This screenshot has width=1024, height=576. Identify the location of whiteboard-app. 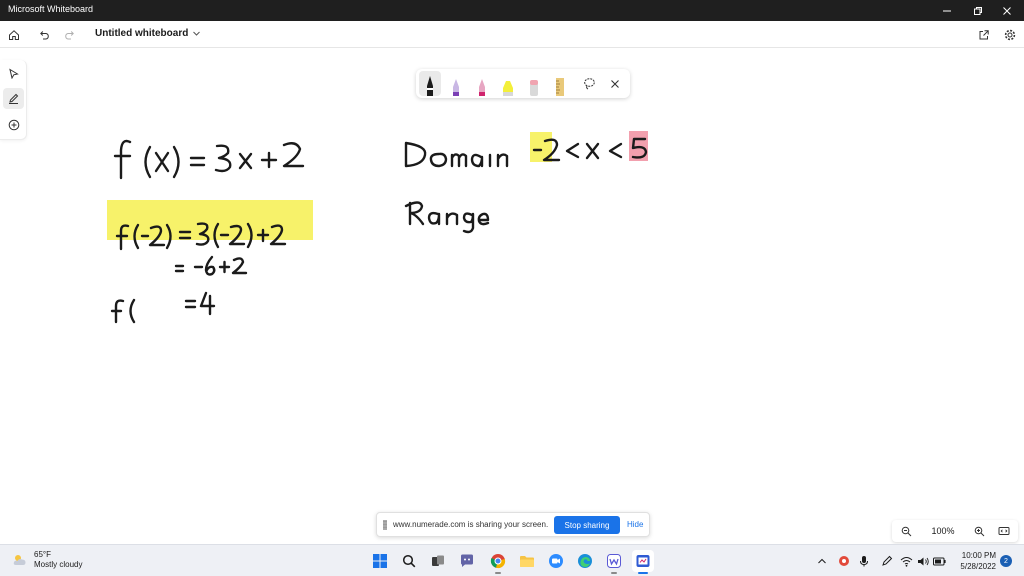
(614, 562).